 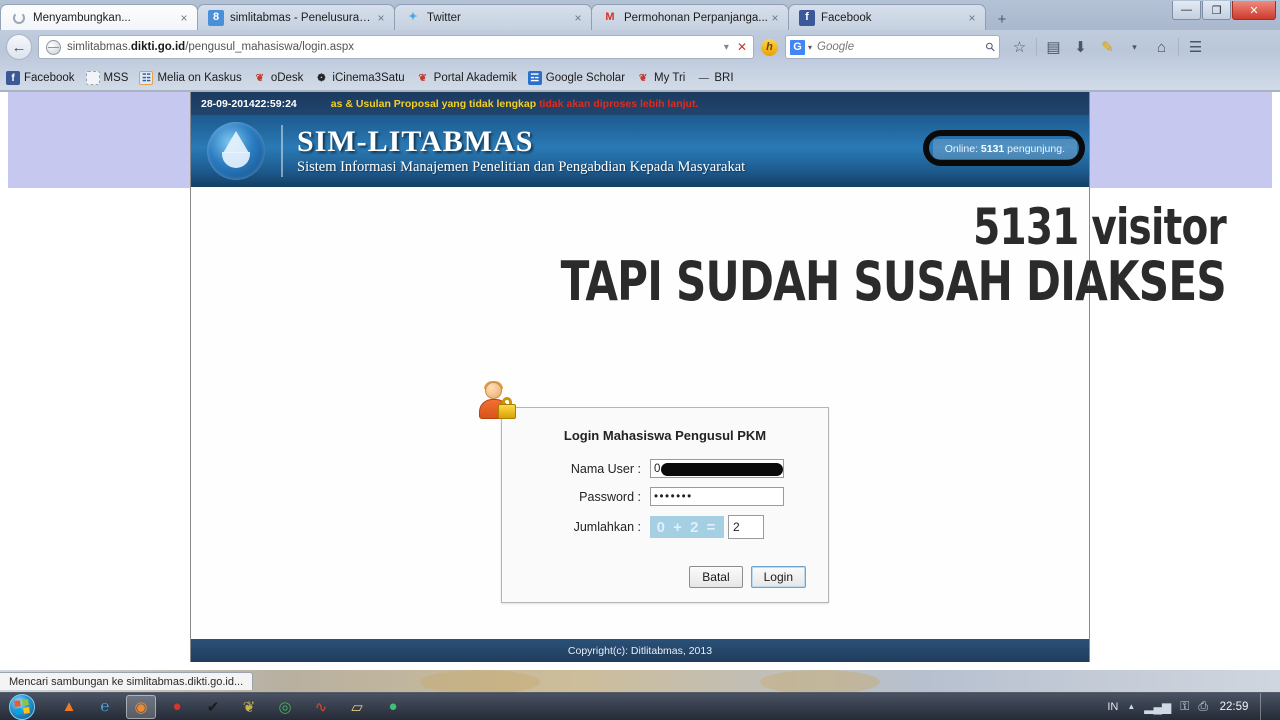 What do you see at coordinates (296, 17) in the screenshot?
I see `browser-tab-2: 8 simlitabmas - Penelusuran ... ×` at bounding box center [296, 17].